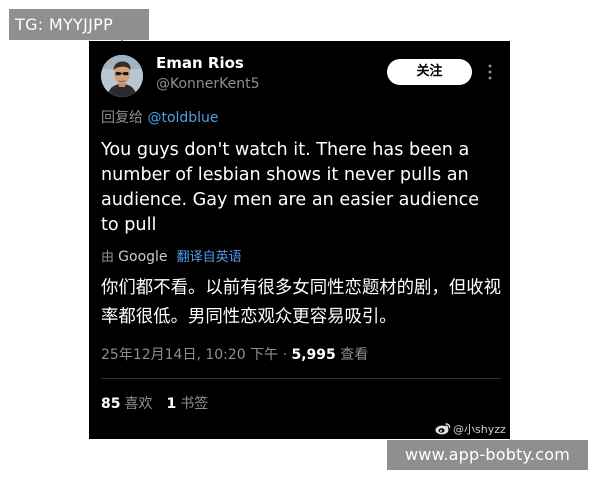 Image resolution: width=600 pixels, height=480 pixels. I want to click on top-label-tag: TG: MYYJJPP, so click(79, 24).